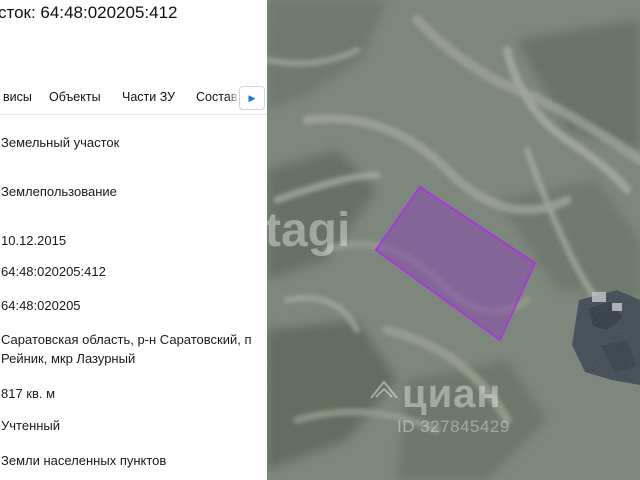 The width and height of the screenshot is (640, 480). What do you see at coordinates (89, 12) in the screenshot?
I see `panel-title: сток: 64:48:020205:412` at bounding box center [89, 12].